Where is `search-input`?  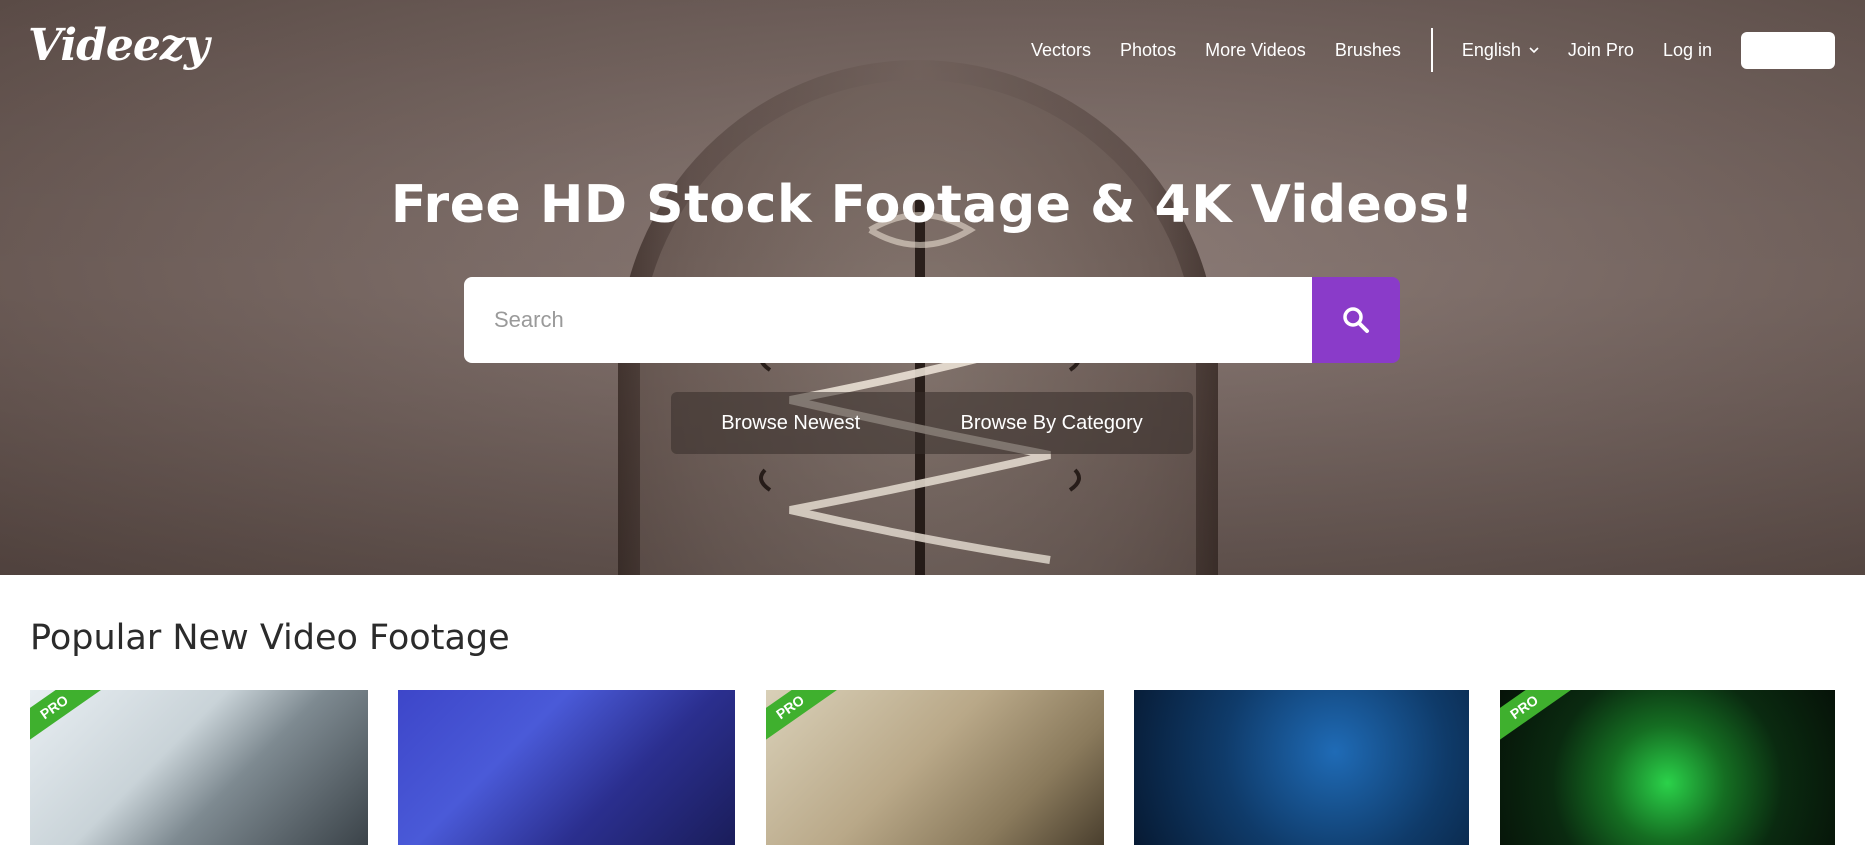 search-input is located at coordinates (888, 320).